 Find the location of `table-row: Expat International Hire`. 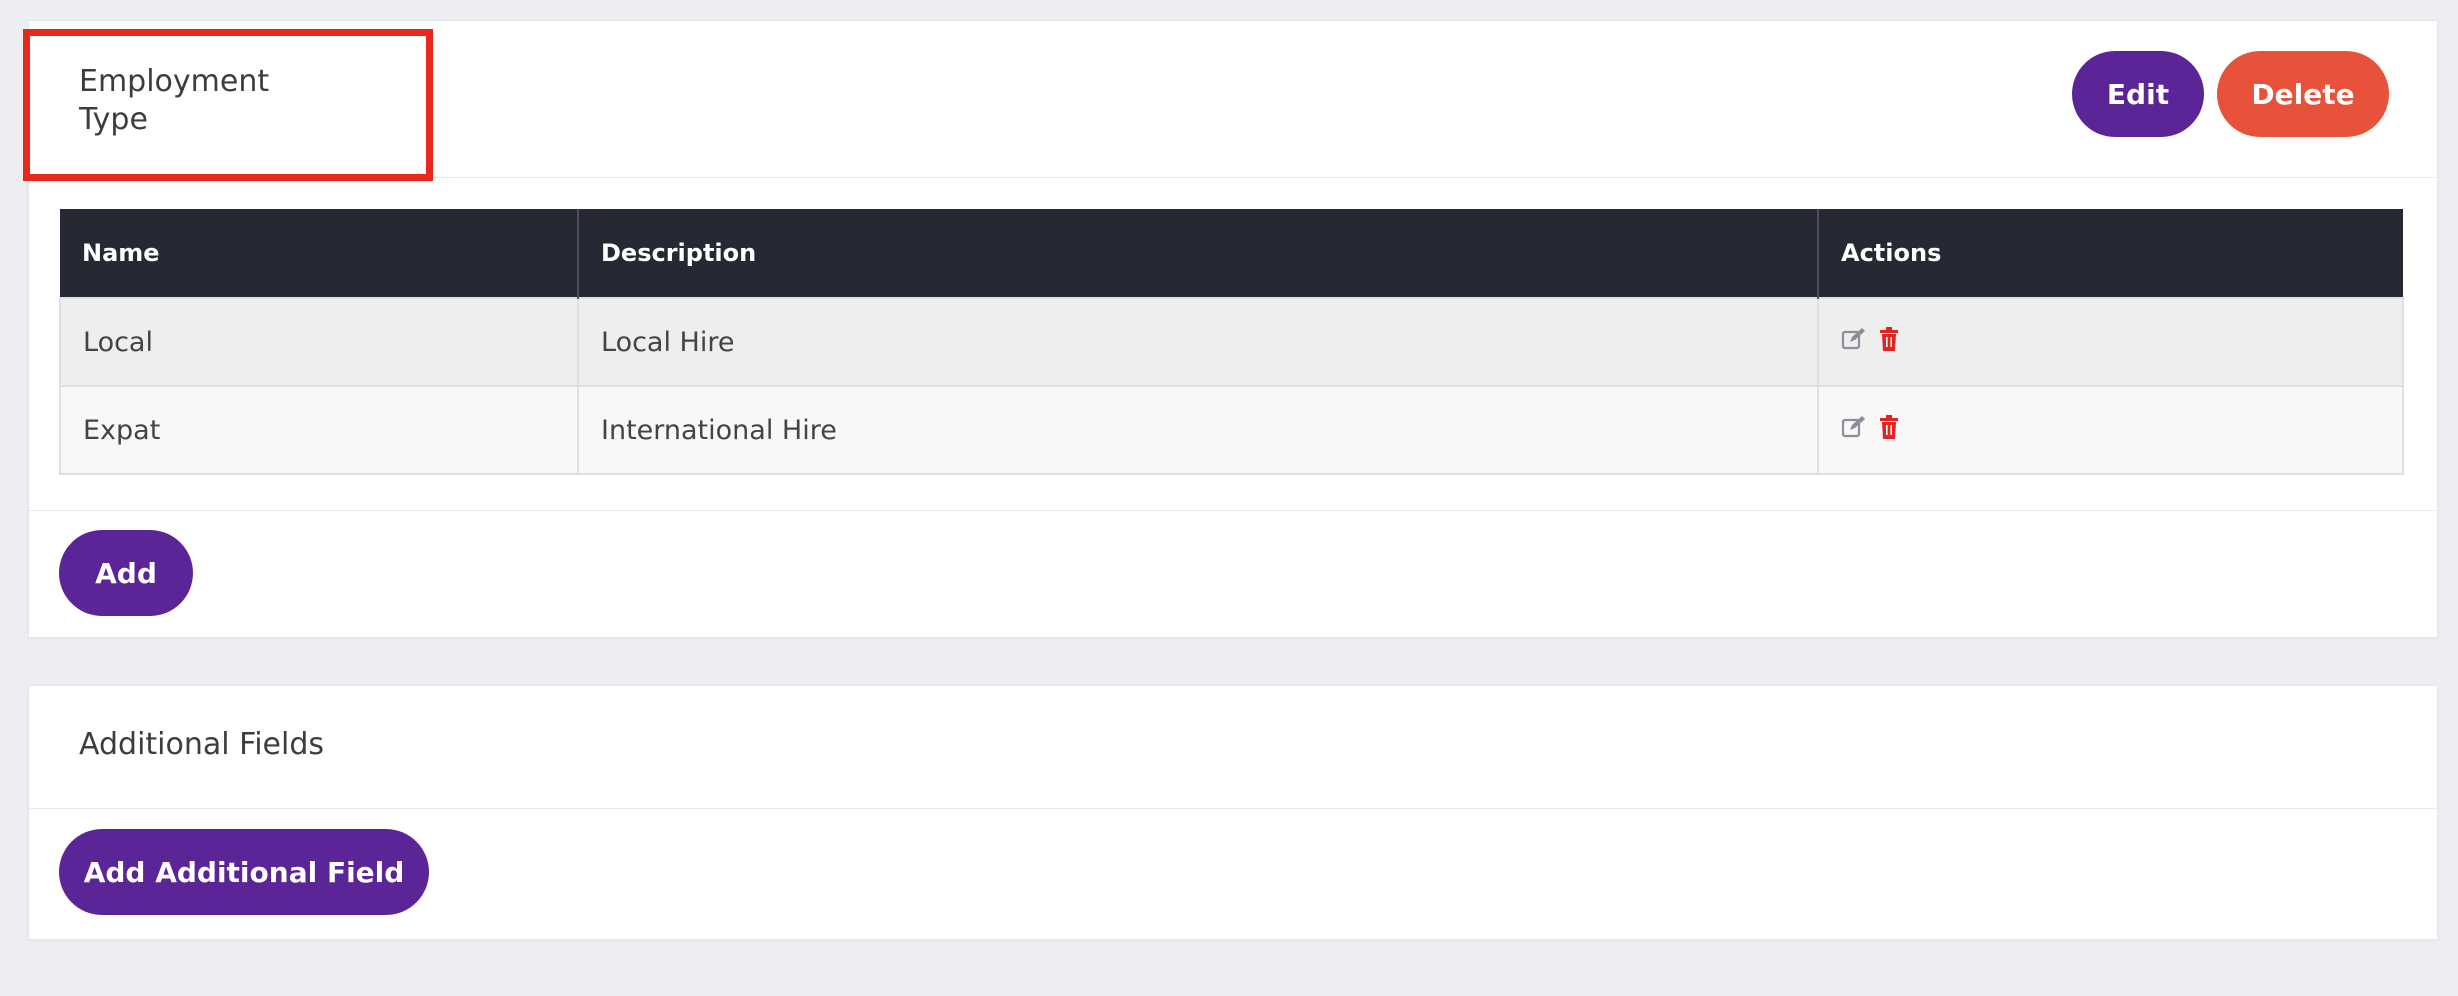

table-row: Expat International Hire is located at coordinates (1231, 430).